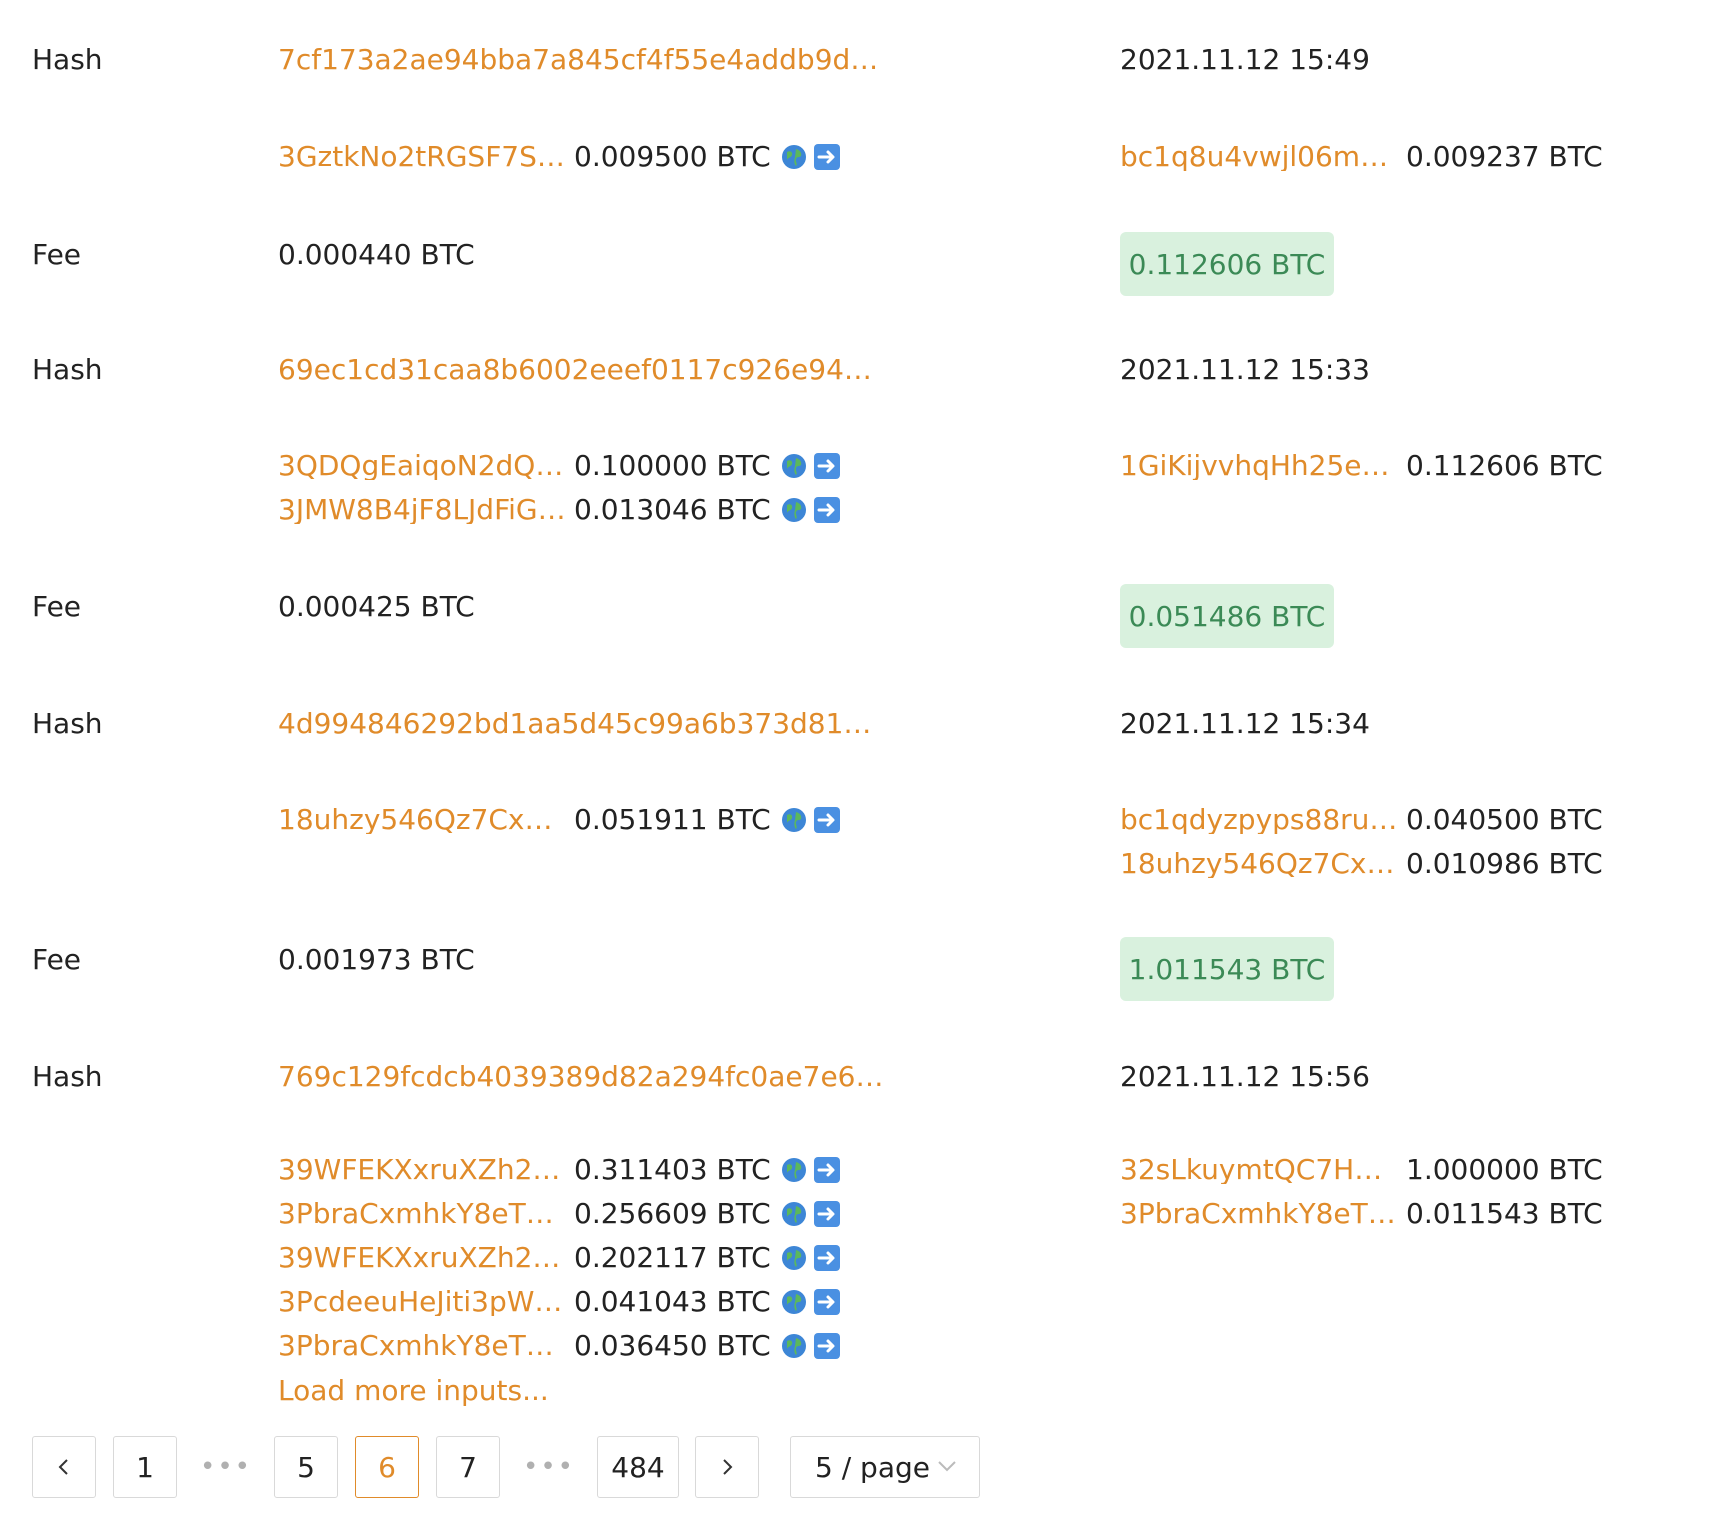  I want to click on tx-input-row: 39WFEKXxruXZh2G… 0.202117 BTC, so click(559, 1258).